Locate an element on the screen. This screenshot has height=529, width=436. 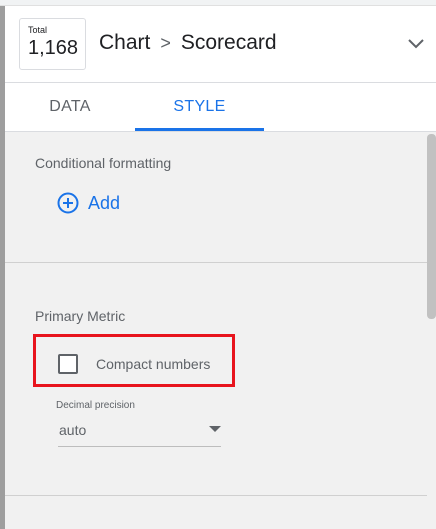
chart-icon-value: 1,168 is located at coordinates (53, 48).